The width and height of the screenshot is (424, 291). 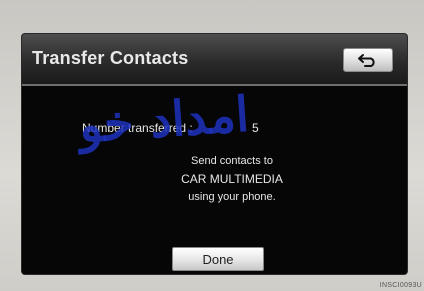 I want to click on transfer-count-label: Number transferred :, so click(x=137, y=128).